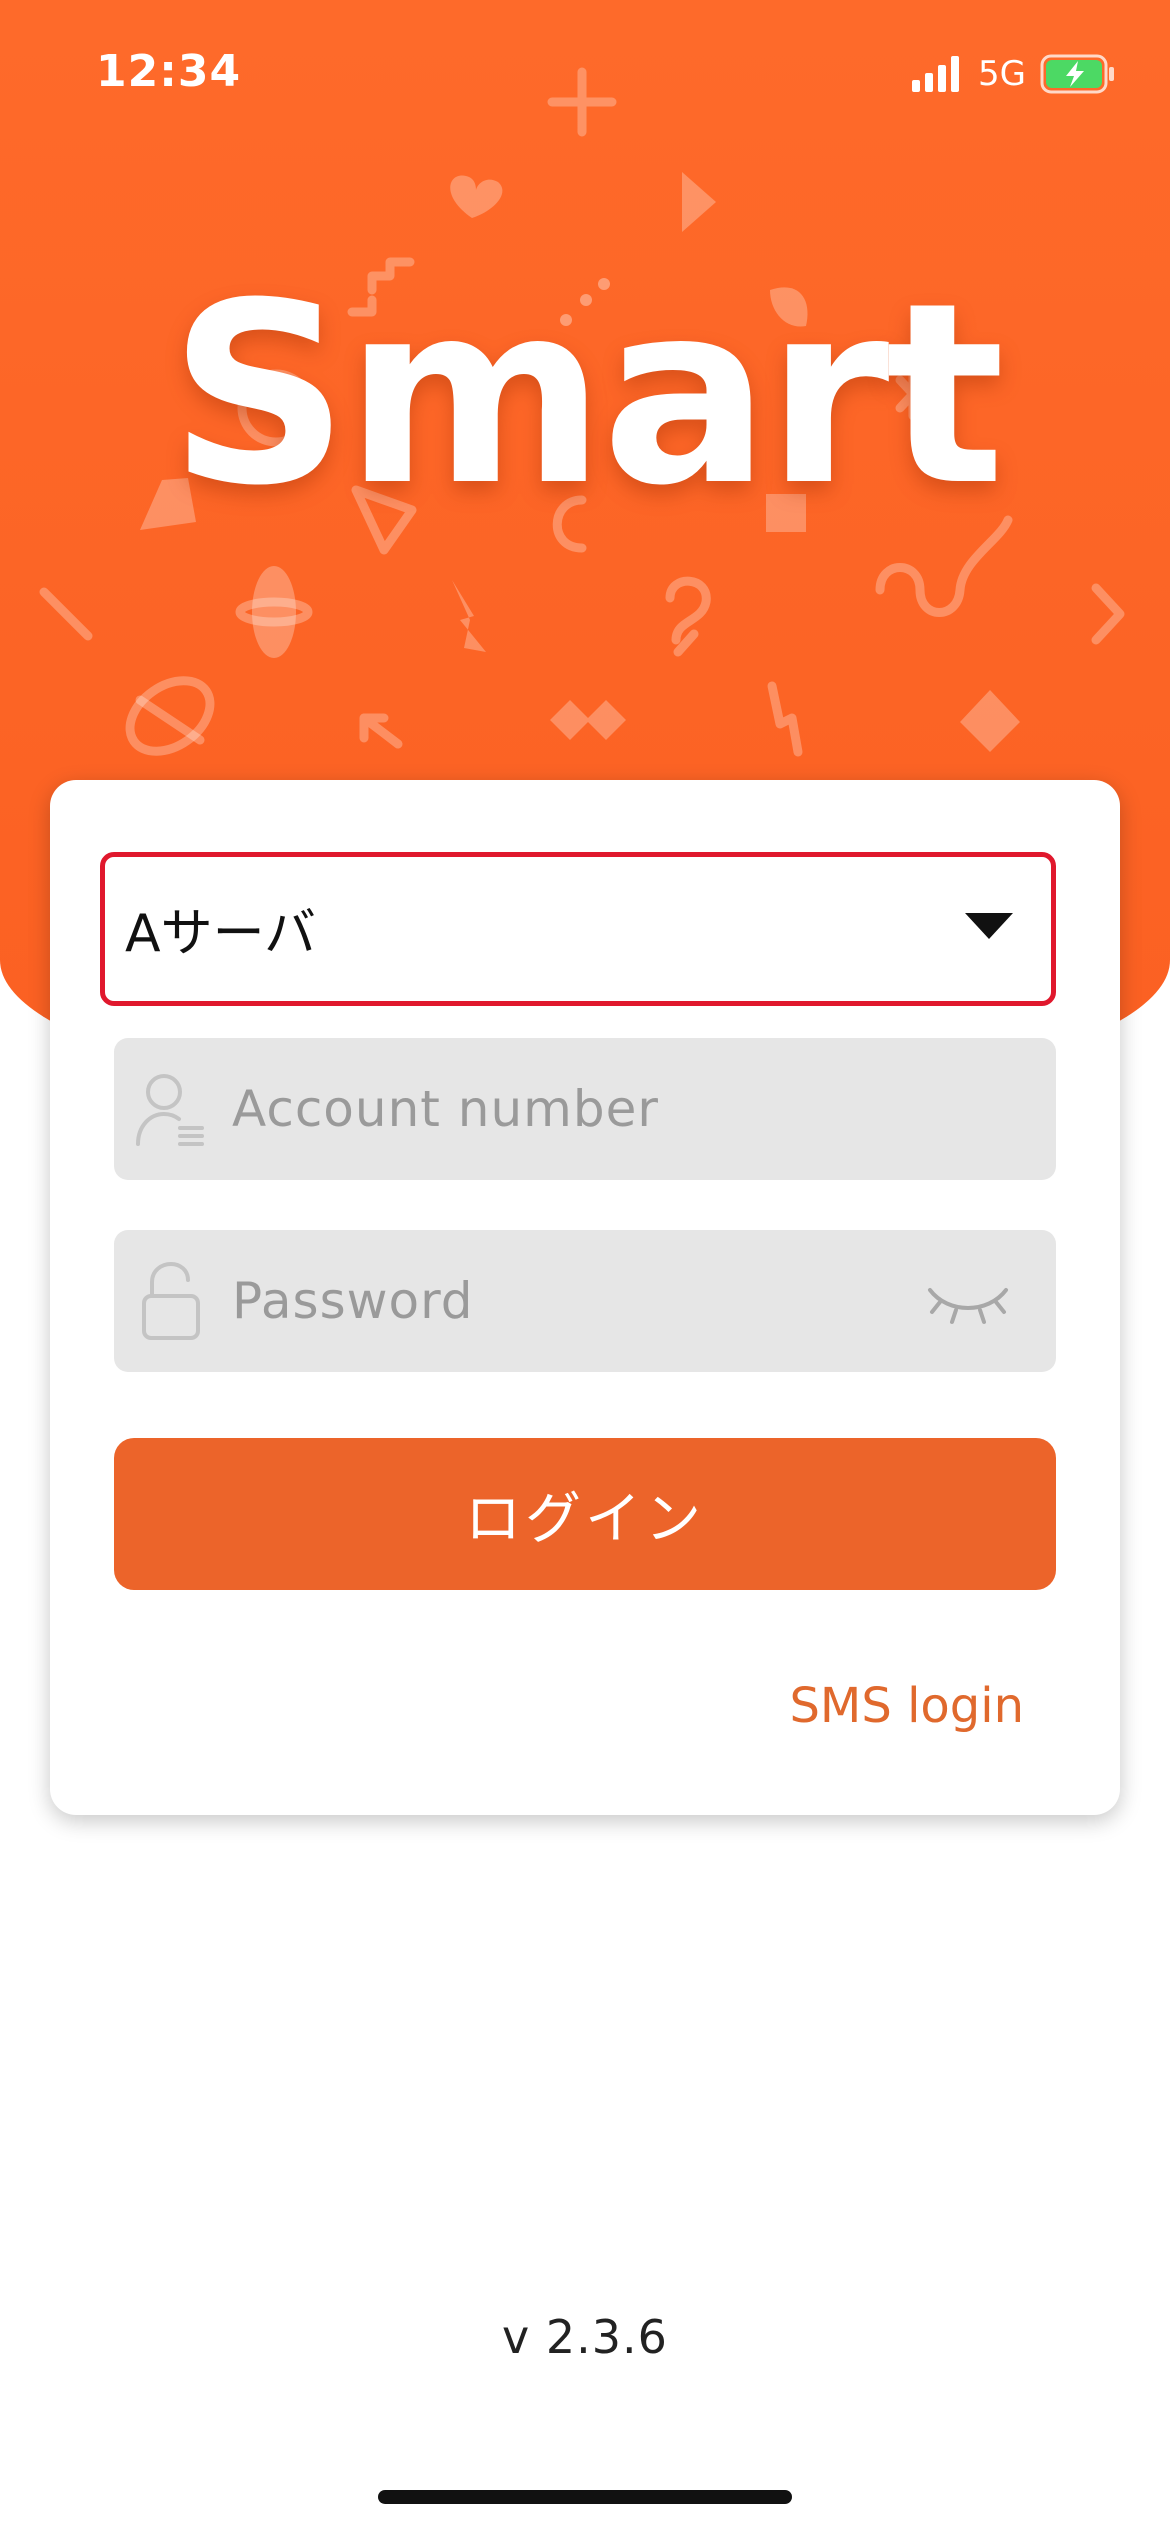 Image resolution: width=1170 pixels, height=2532 pixels. Describe the element at coordinates (1002, 74) in the screenshot. I see `network-label: 5G` at that location.